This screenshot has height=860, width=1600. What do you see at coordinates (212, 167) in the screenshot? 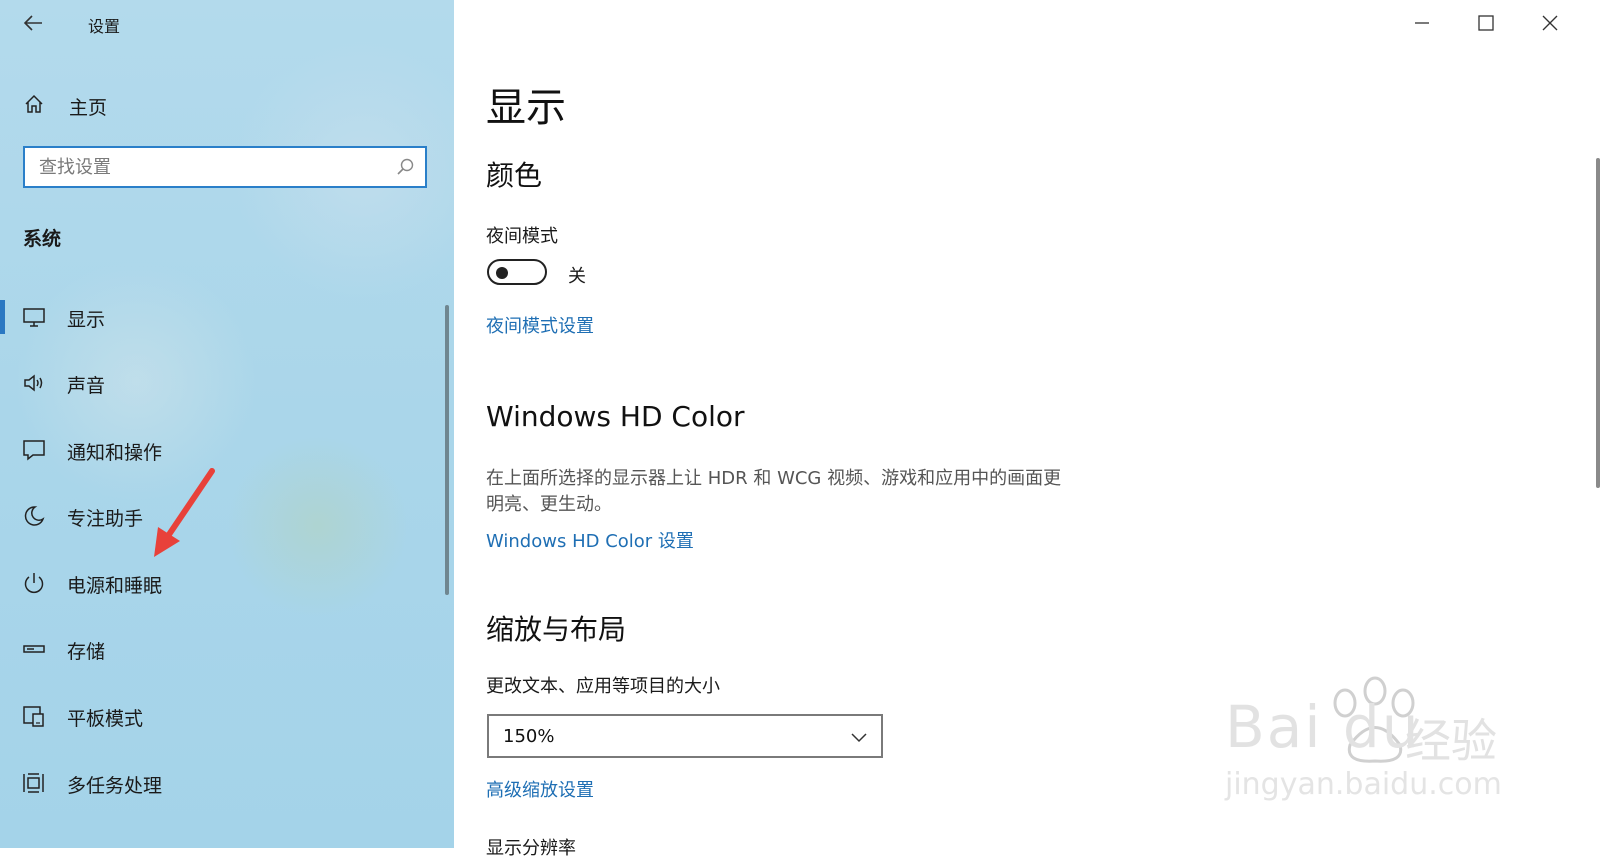
I see `search-input` at bounding box center [212, 167].